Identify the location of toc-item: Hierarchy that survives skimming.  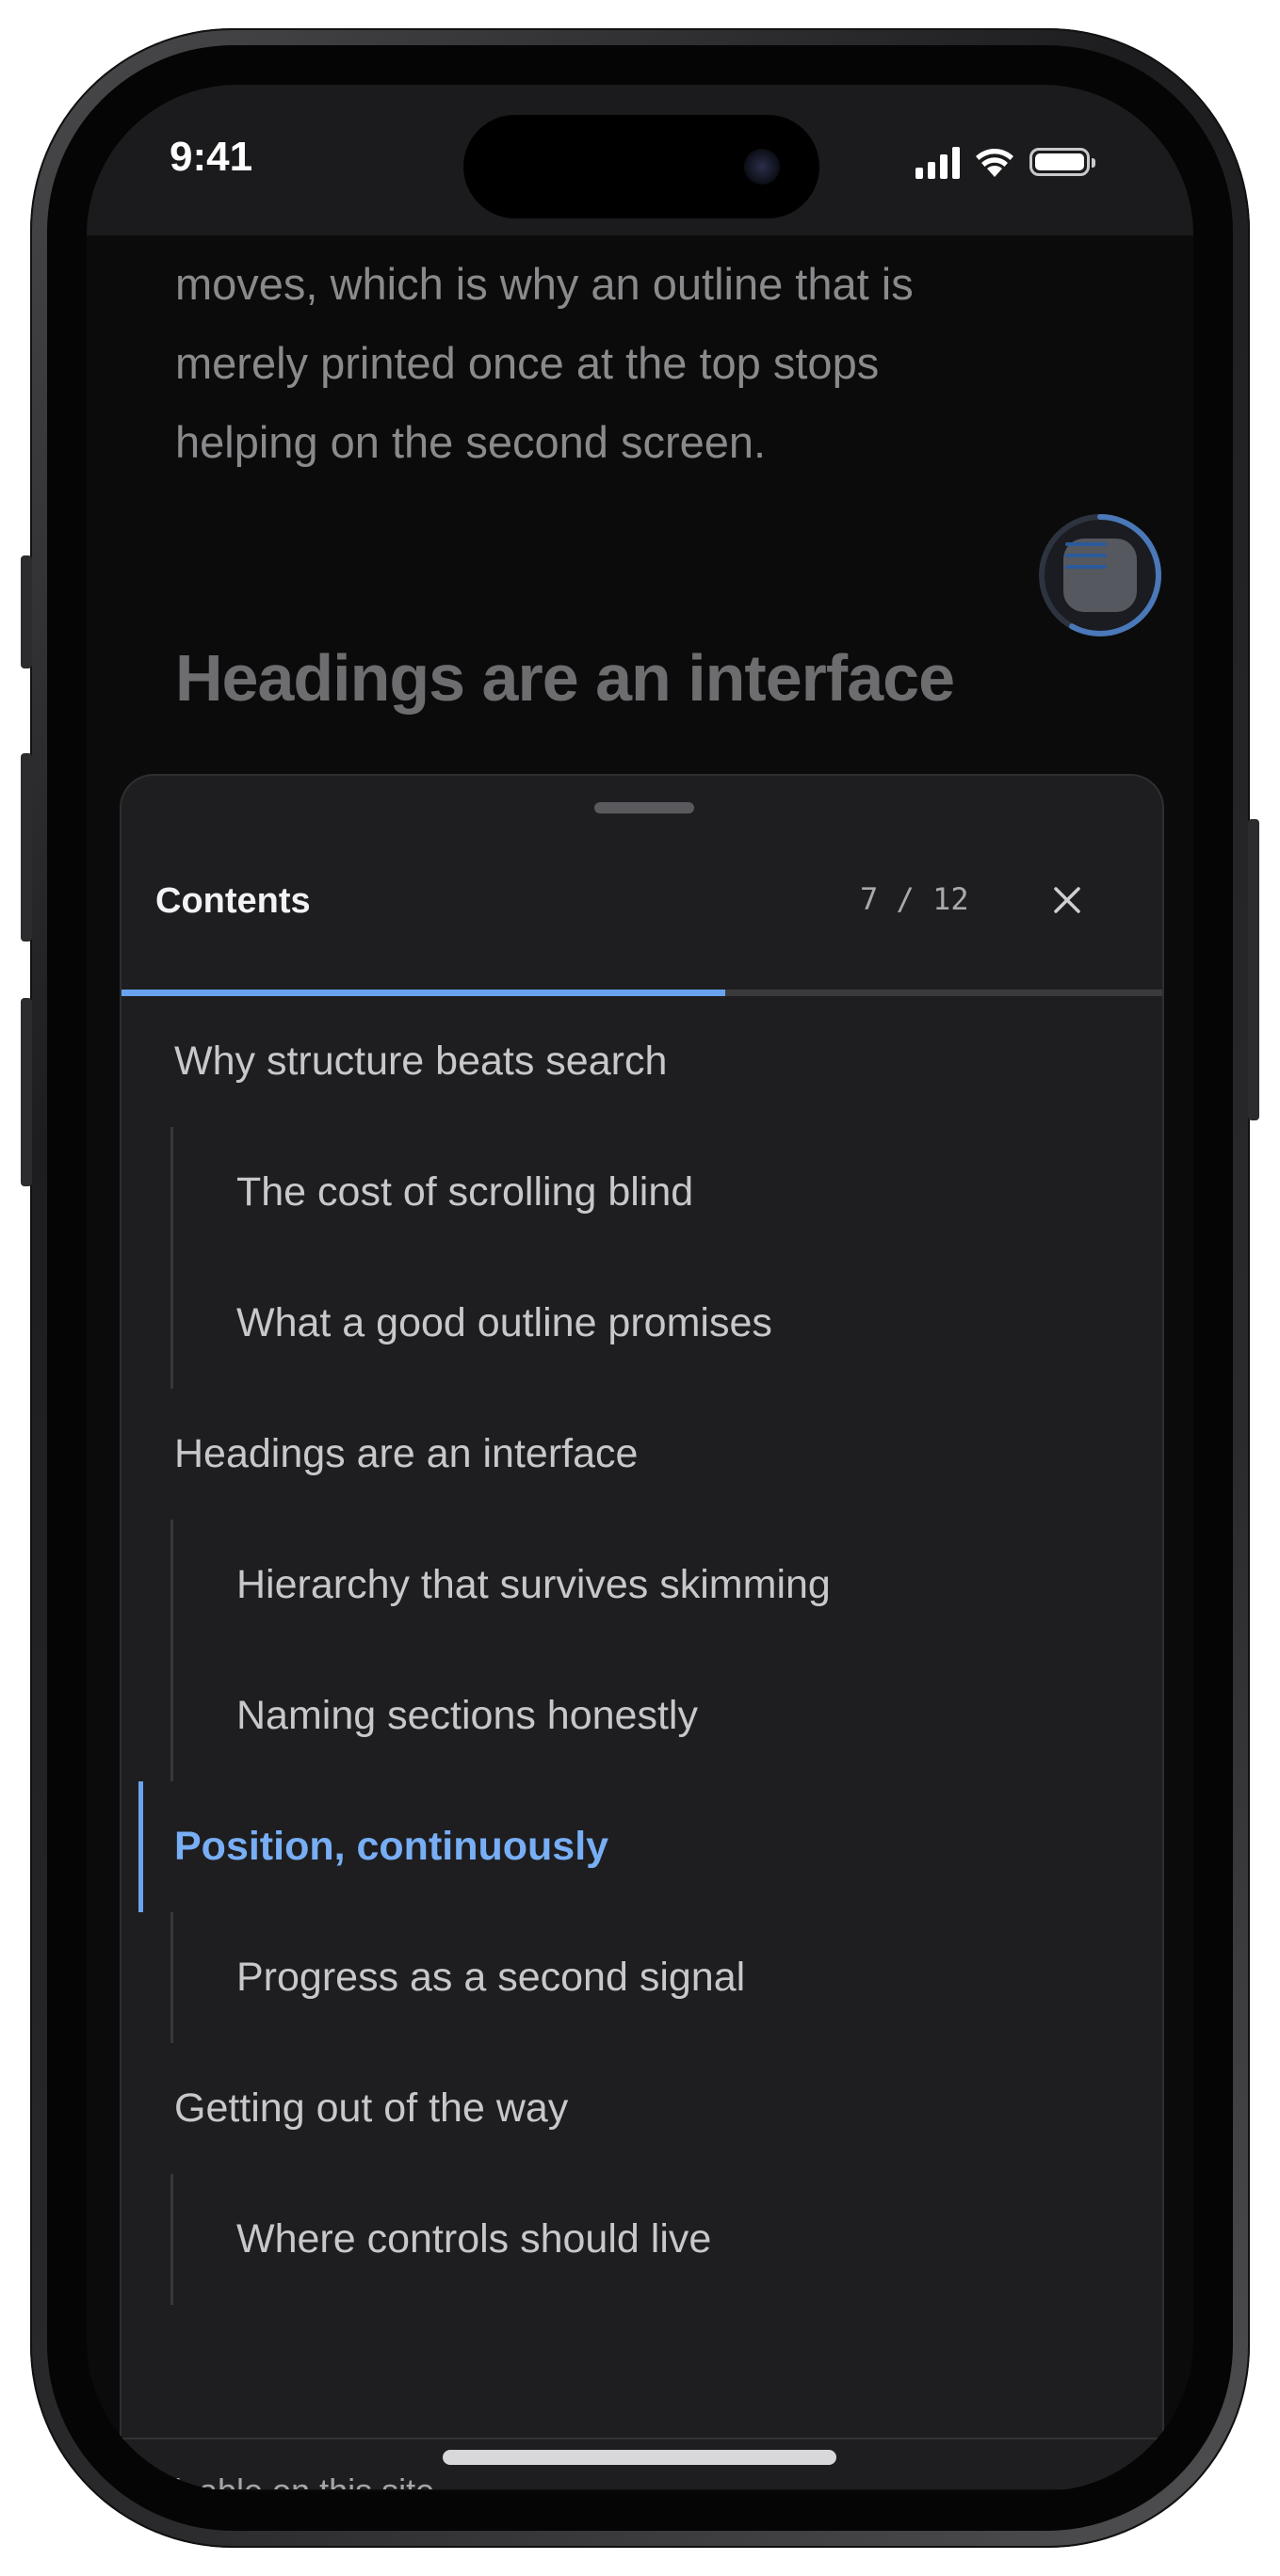
(642, 1585).